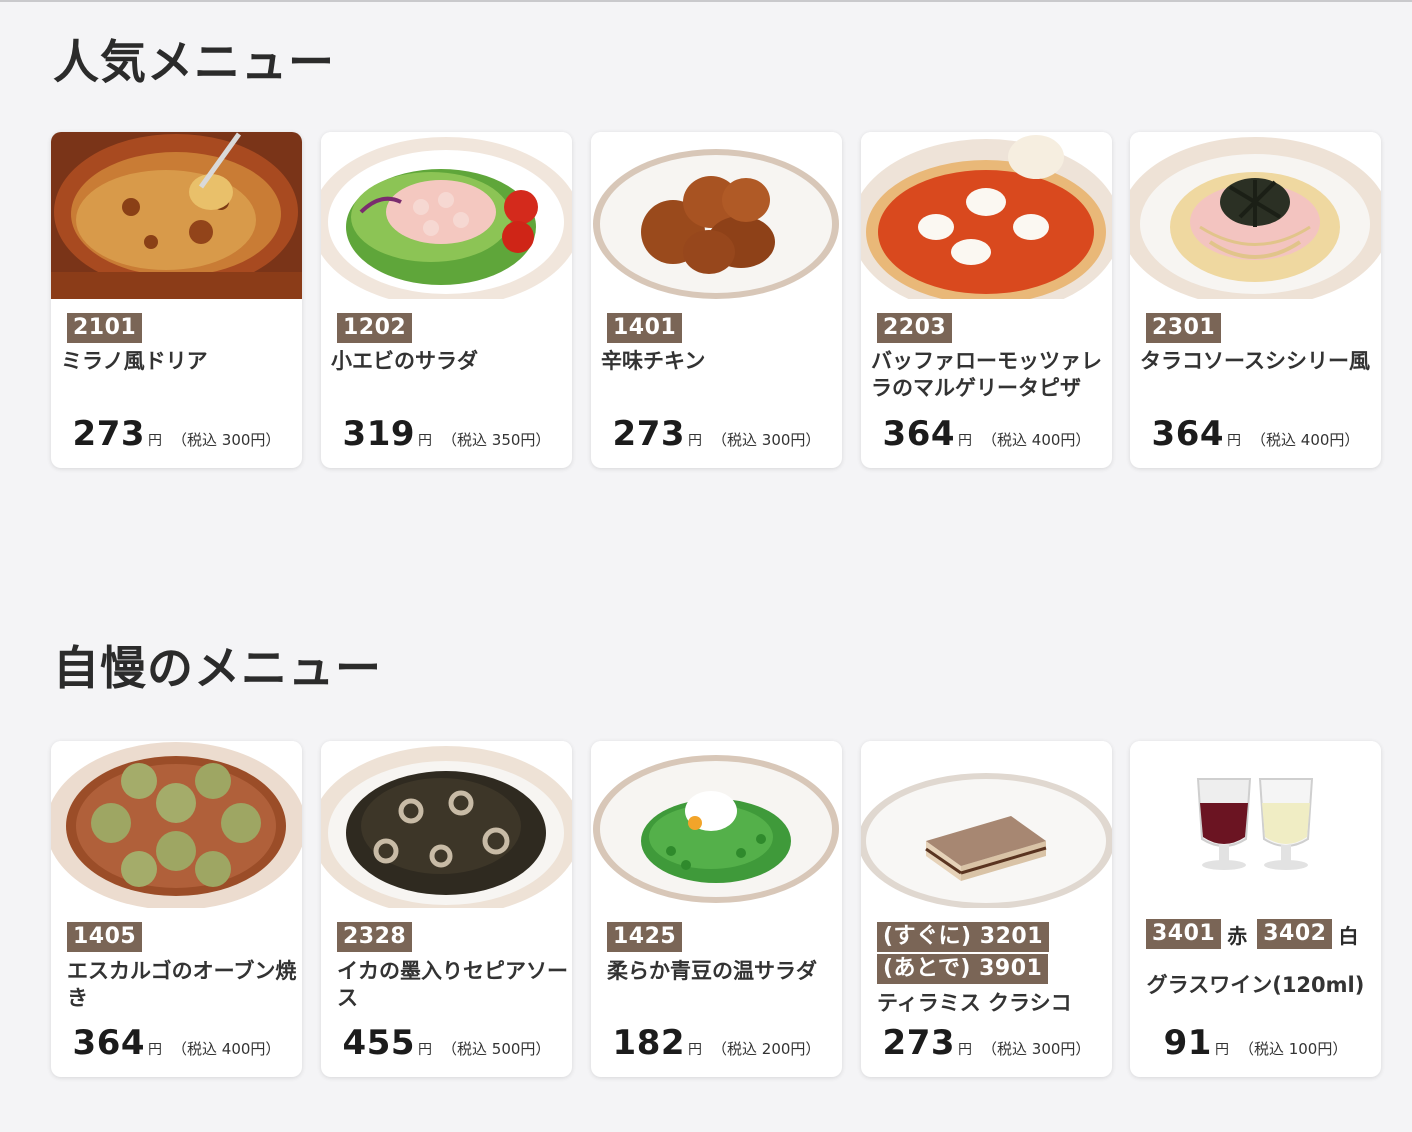 Image resolution: width=1412 pixels, height=1132 pixels. Describe the element at coordinates (986, 824) in the screenshot. I see `food-photo-tiramisu` at that location.